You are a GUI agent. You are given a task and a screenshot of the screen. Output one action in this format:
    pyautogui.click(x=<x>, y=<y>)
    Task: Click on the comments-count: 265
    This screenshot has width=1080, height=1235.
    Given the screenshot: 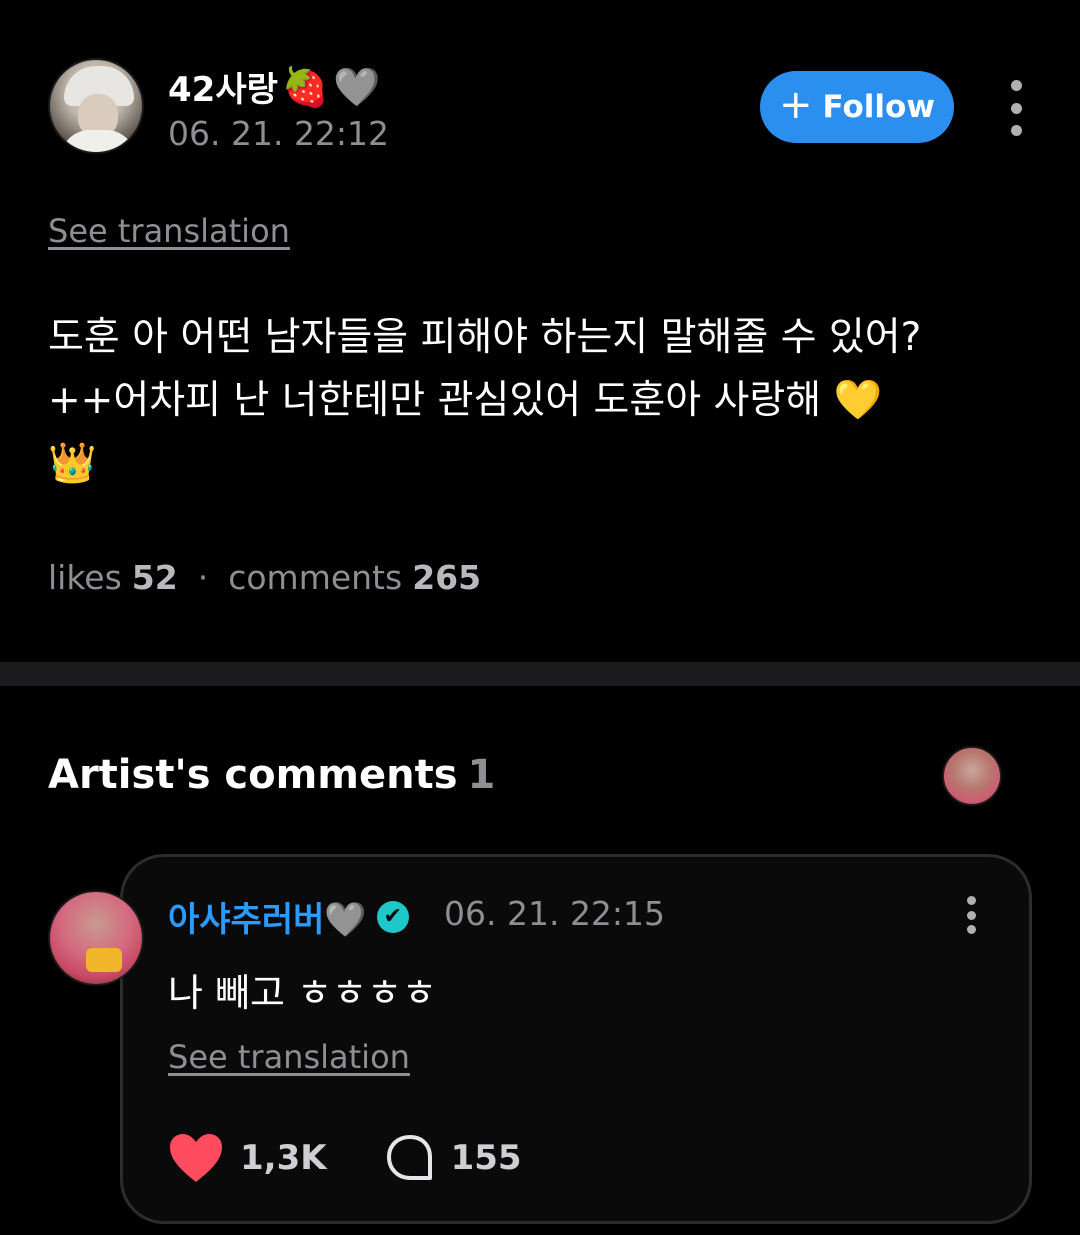 What is the action you would take?
    pyautogui.click(x=446, y=577)
    